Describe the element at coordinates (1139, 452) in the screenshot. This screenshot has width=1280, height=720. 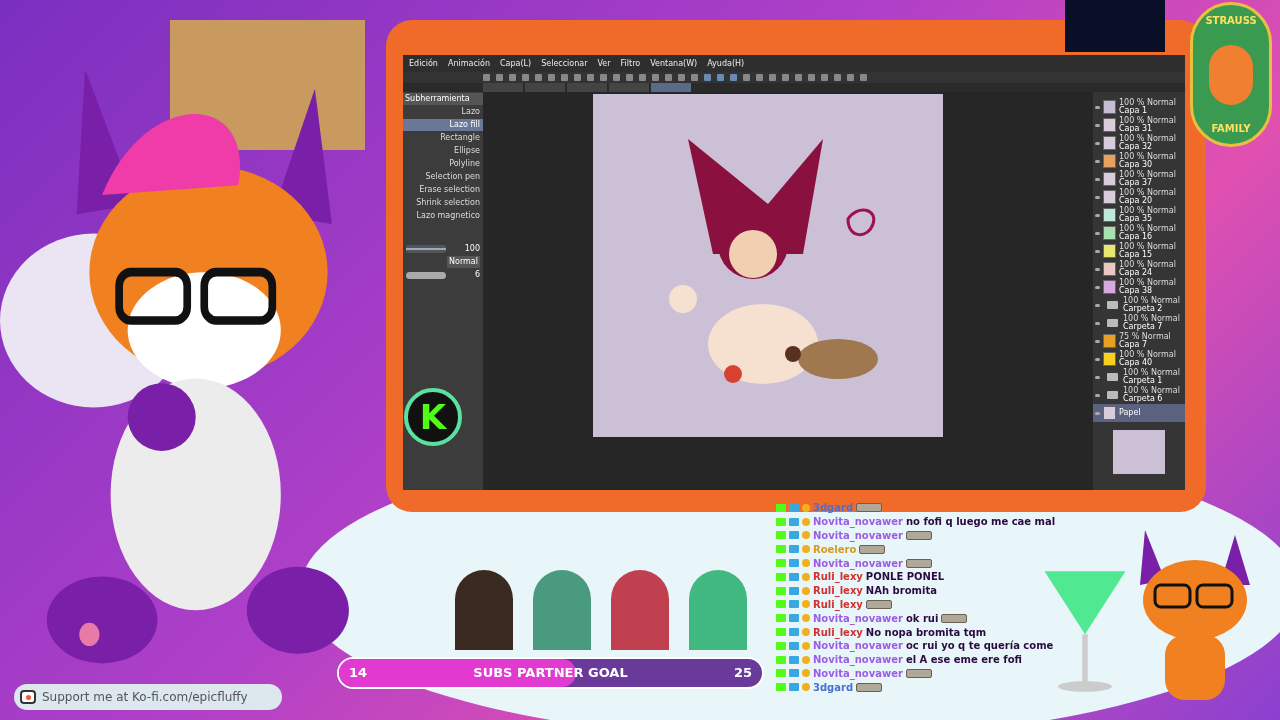
I see `navigator-thumbnail` at that location.